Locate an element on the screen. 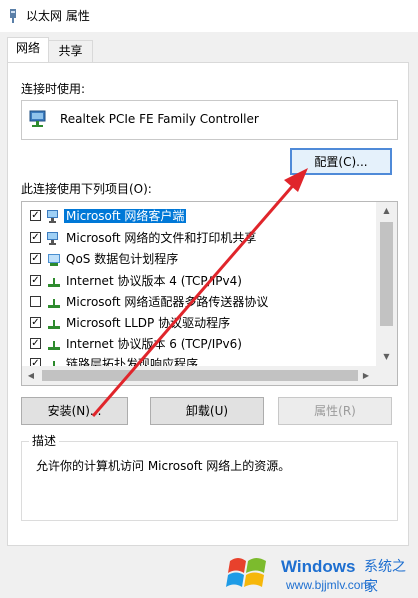 The image size is (418, 598). service-icon is located at coordinates (54, 260).